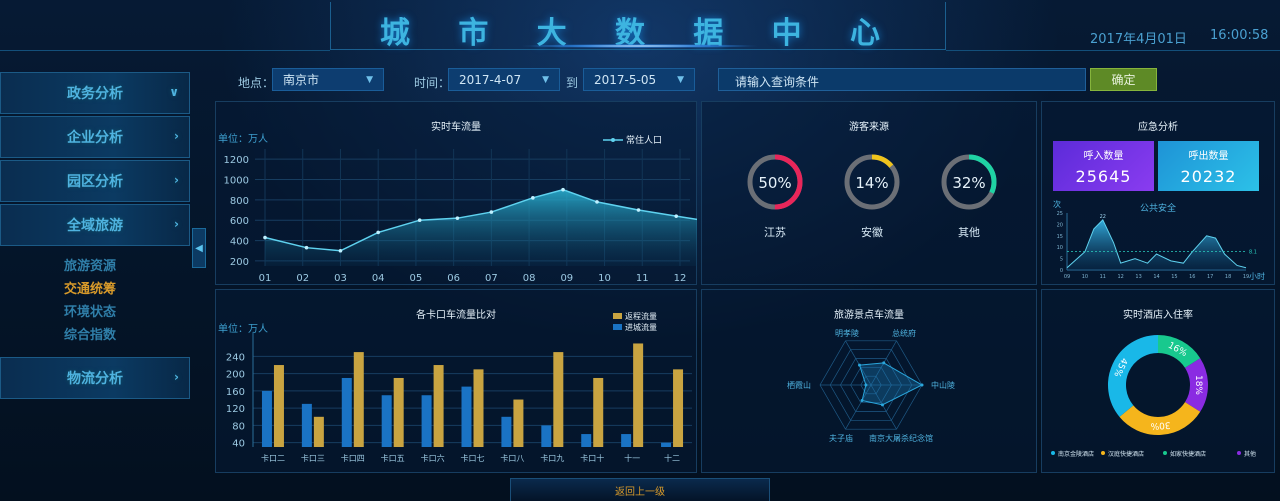 The height and width of the screenshot is (501, 1280). What do you see at coordinates (90, 310) in the screenshot?
I see `sidebar-sub-item-environment: 环境状态` at bounding box center [90, 310].